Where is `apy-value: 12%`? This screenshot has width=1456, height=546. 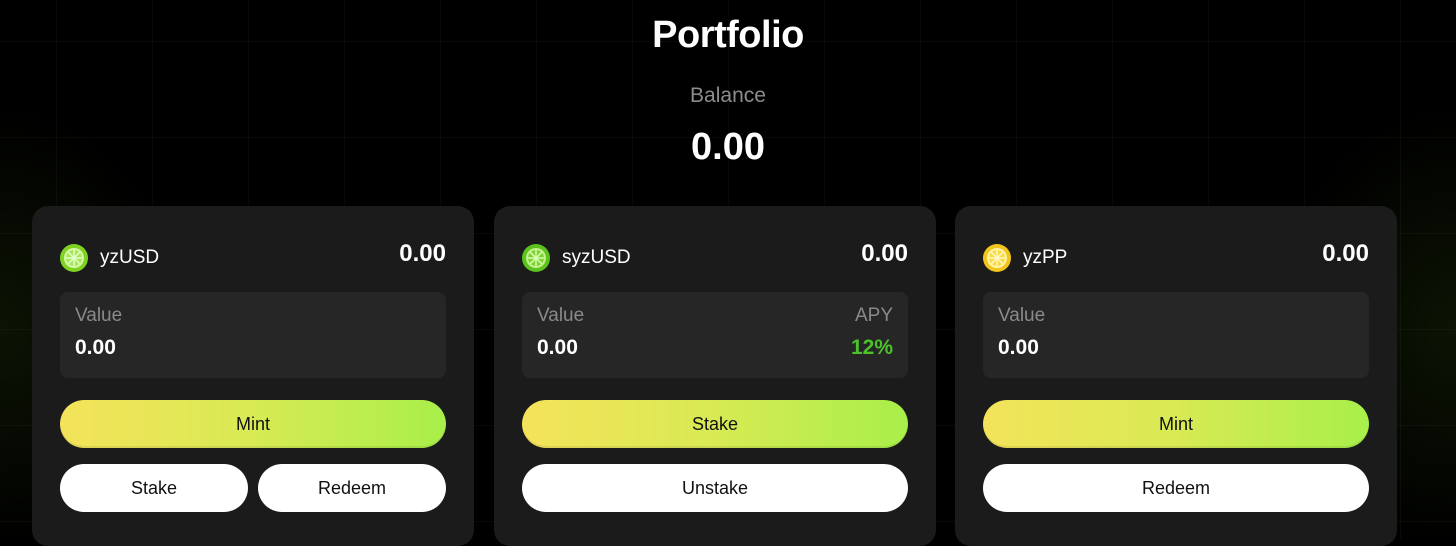
apy-value: 12% is located at coordinates (871, 347).